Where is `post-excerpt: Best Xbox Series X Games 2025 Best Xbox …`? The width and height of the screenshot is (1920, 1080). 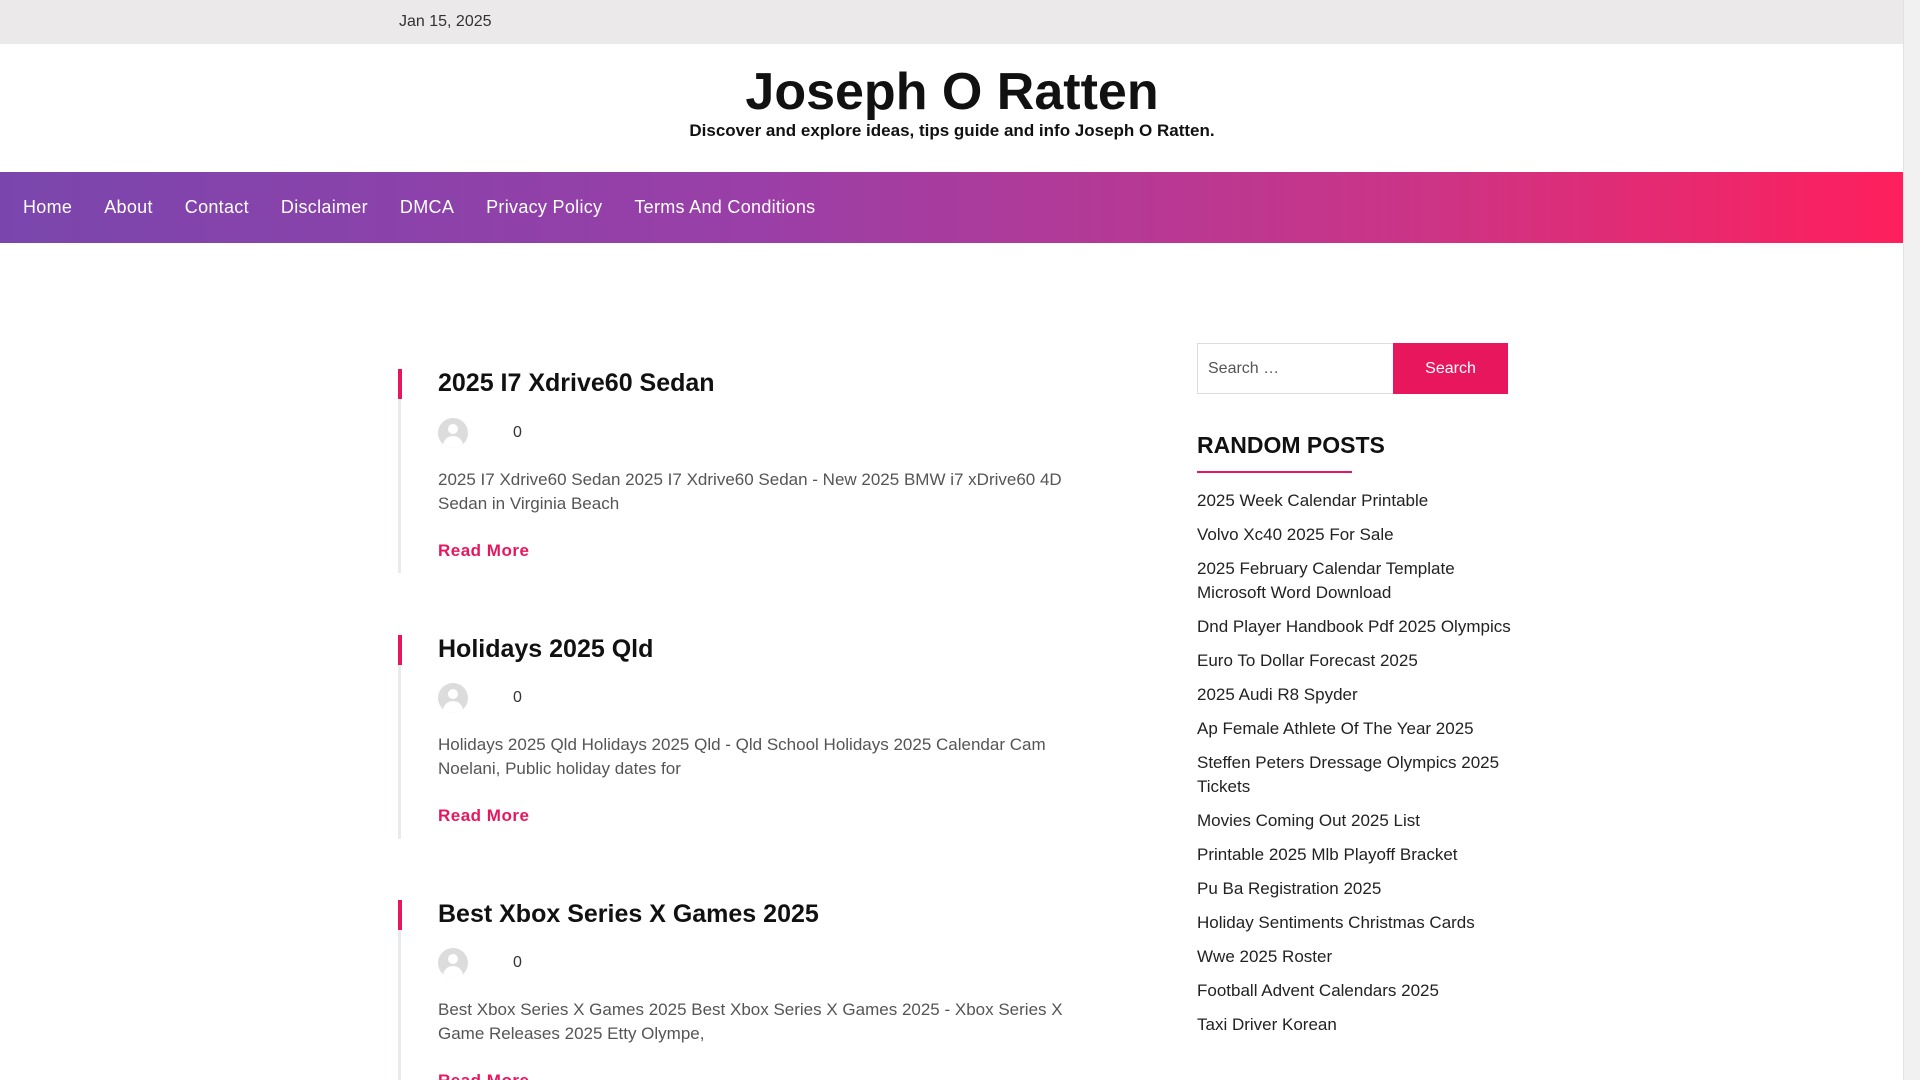 post-excerpt: Best Xbox Series X Games 2025 Best Xbox … is located at coordinates (750, 1021).